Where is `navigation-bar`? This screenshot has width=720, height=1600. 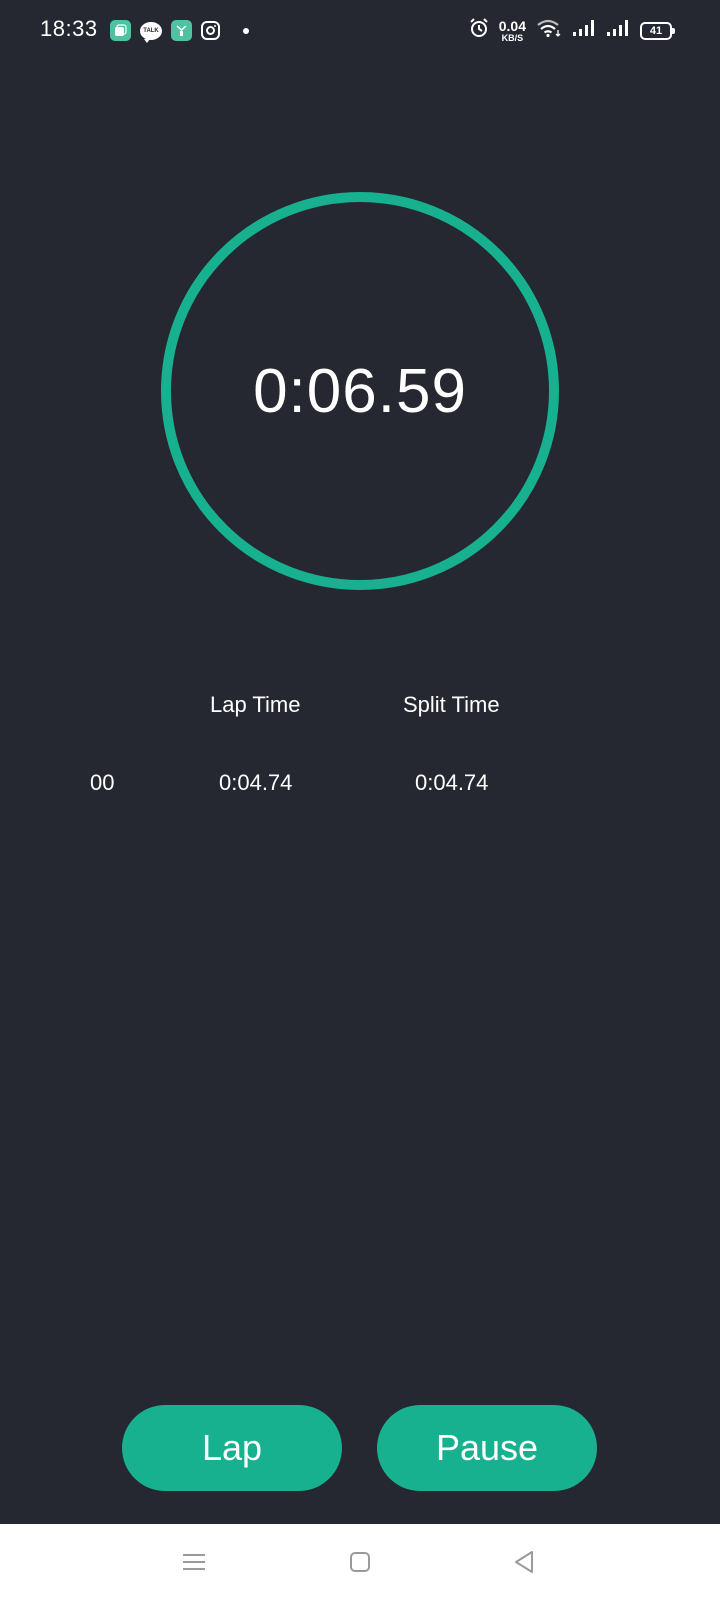
navigation-bar is located at coordinates (360, 1562).